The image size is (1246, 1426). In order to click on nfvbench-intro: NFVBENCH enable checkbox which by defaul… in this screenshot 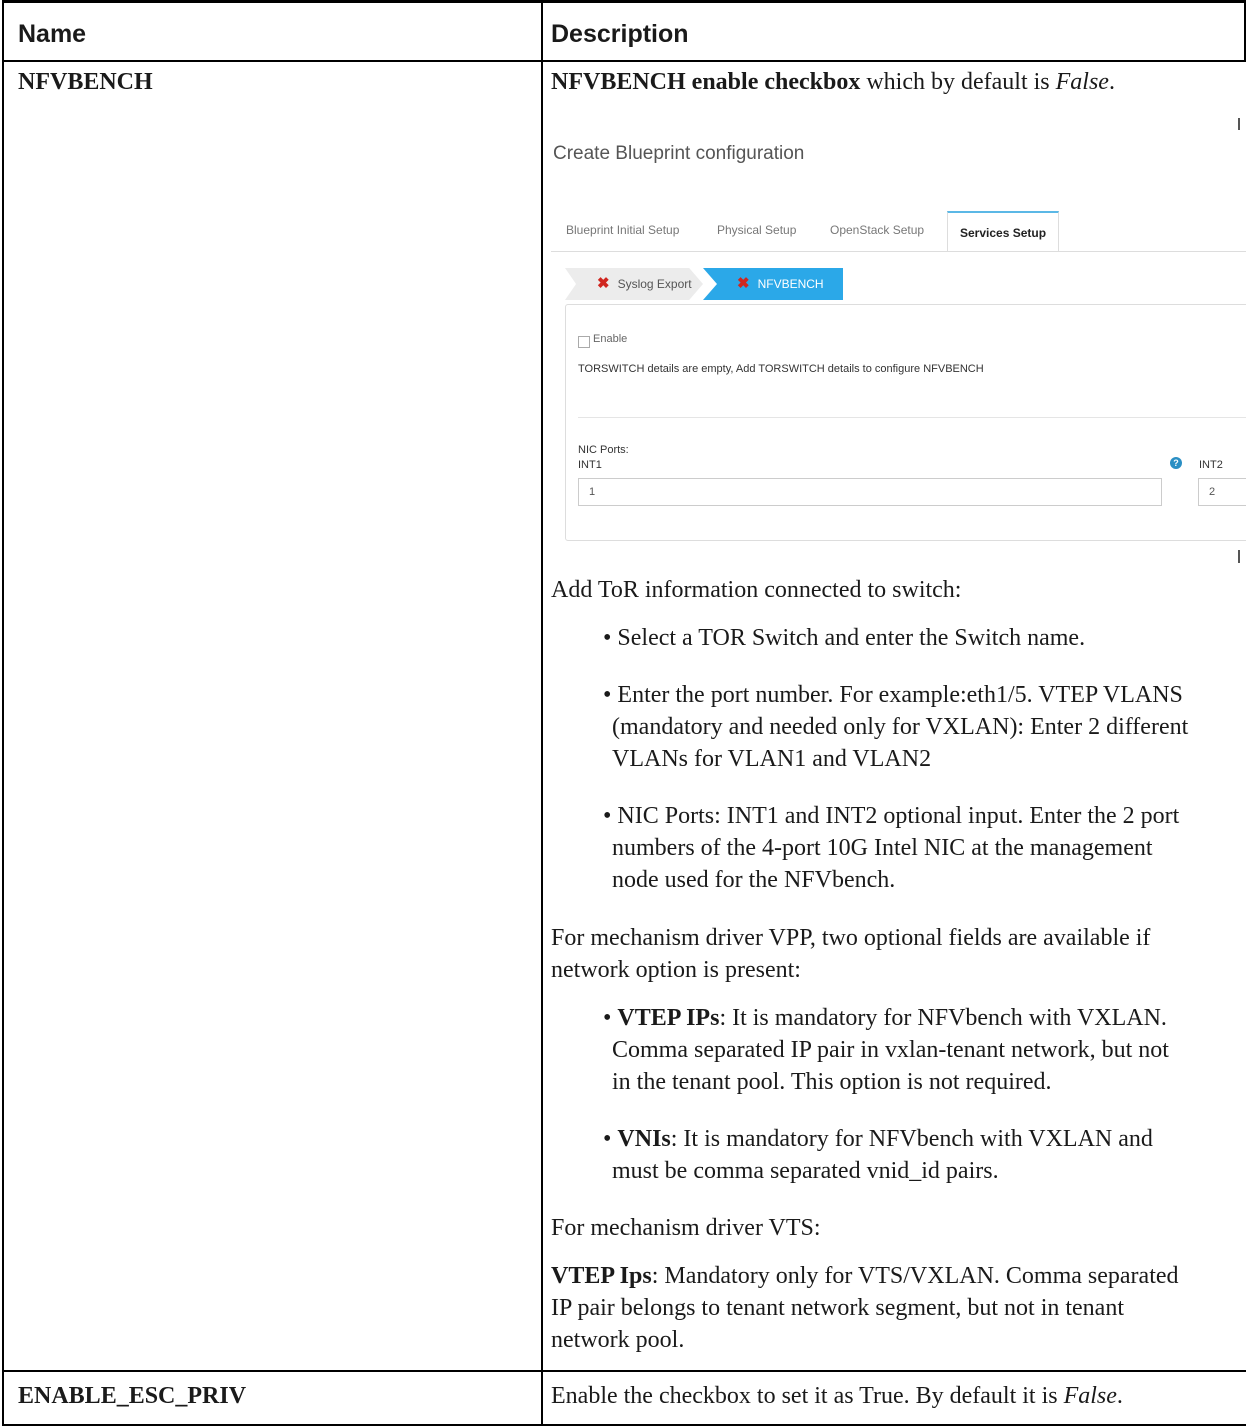, I will do `click(833, 82)`.